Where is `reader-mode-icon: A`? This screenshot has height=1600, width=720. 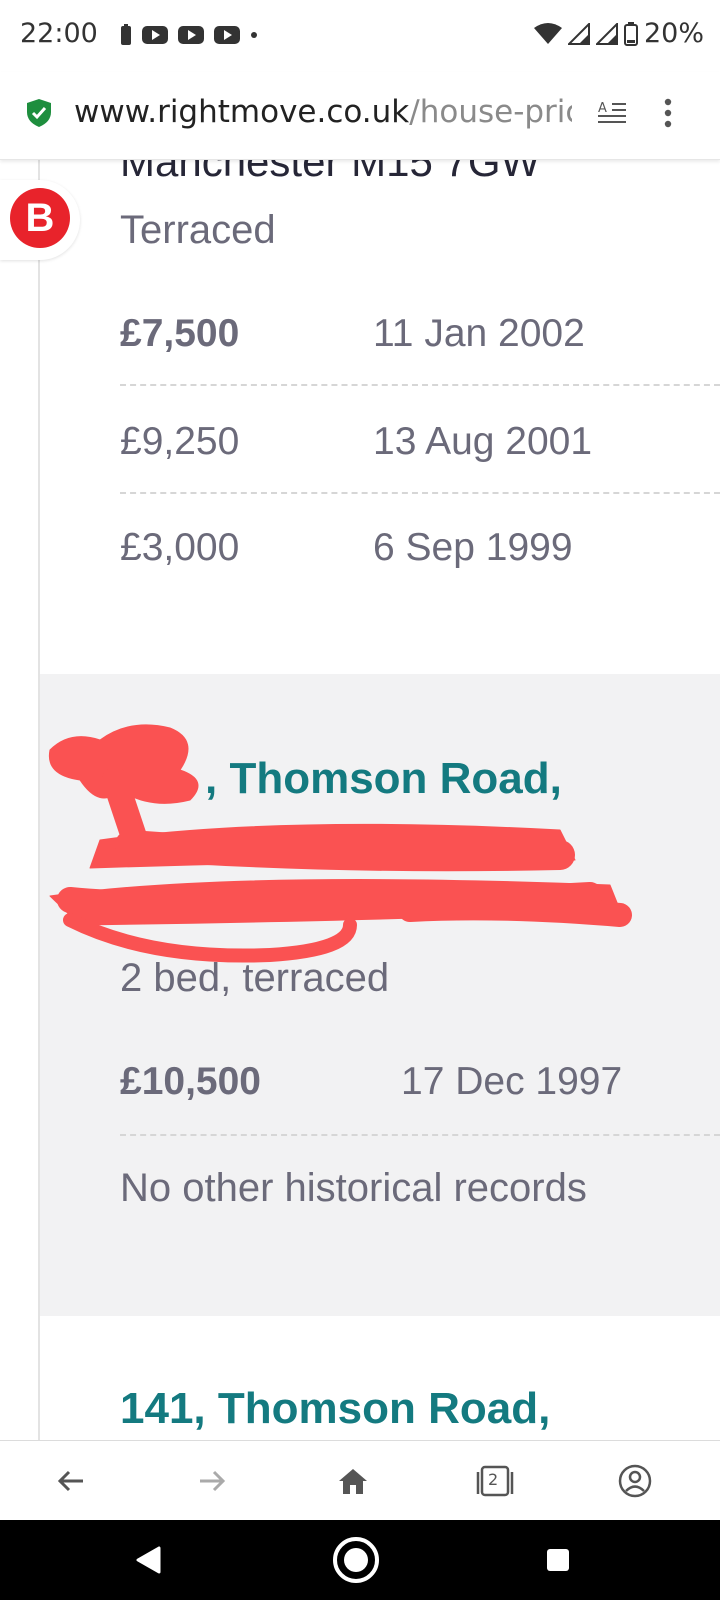
reader-mode-icon: A is located at coordinates (613, 113).